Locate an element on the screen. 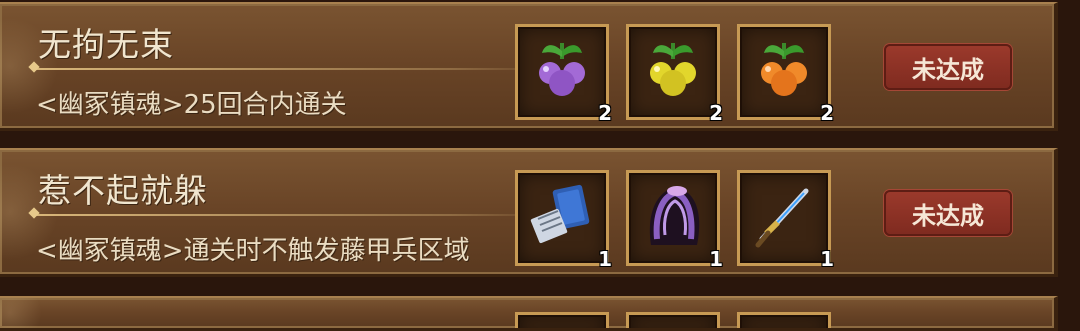 The image size is (1080, 331). achievement-title: 无拘无束 is located at coordinates (106, 44).